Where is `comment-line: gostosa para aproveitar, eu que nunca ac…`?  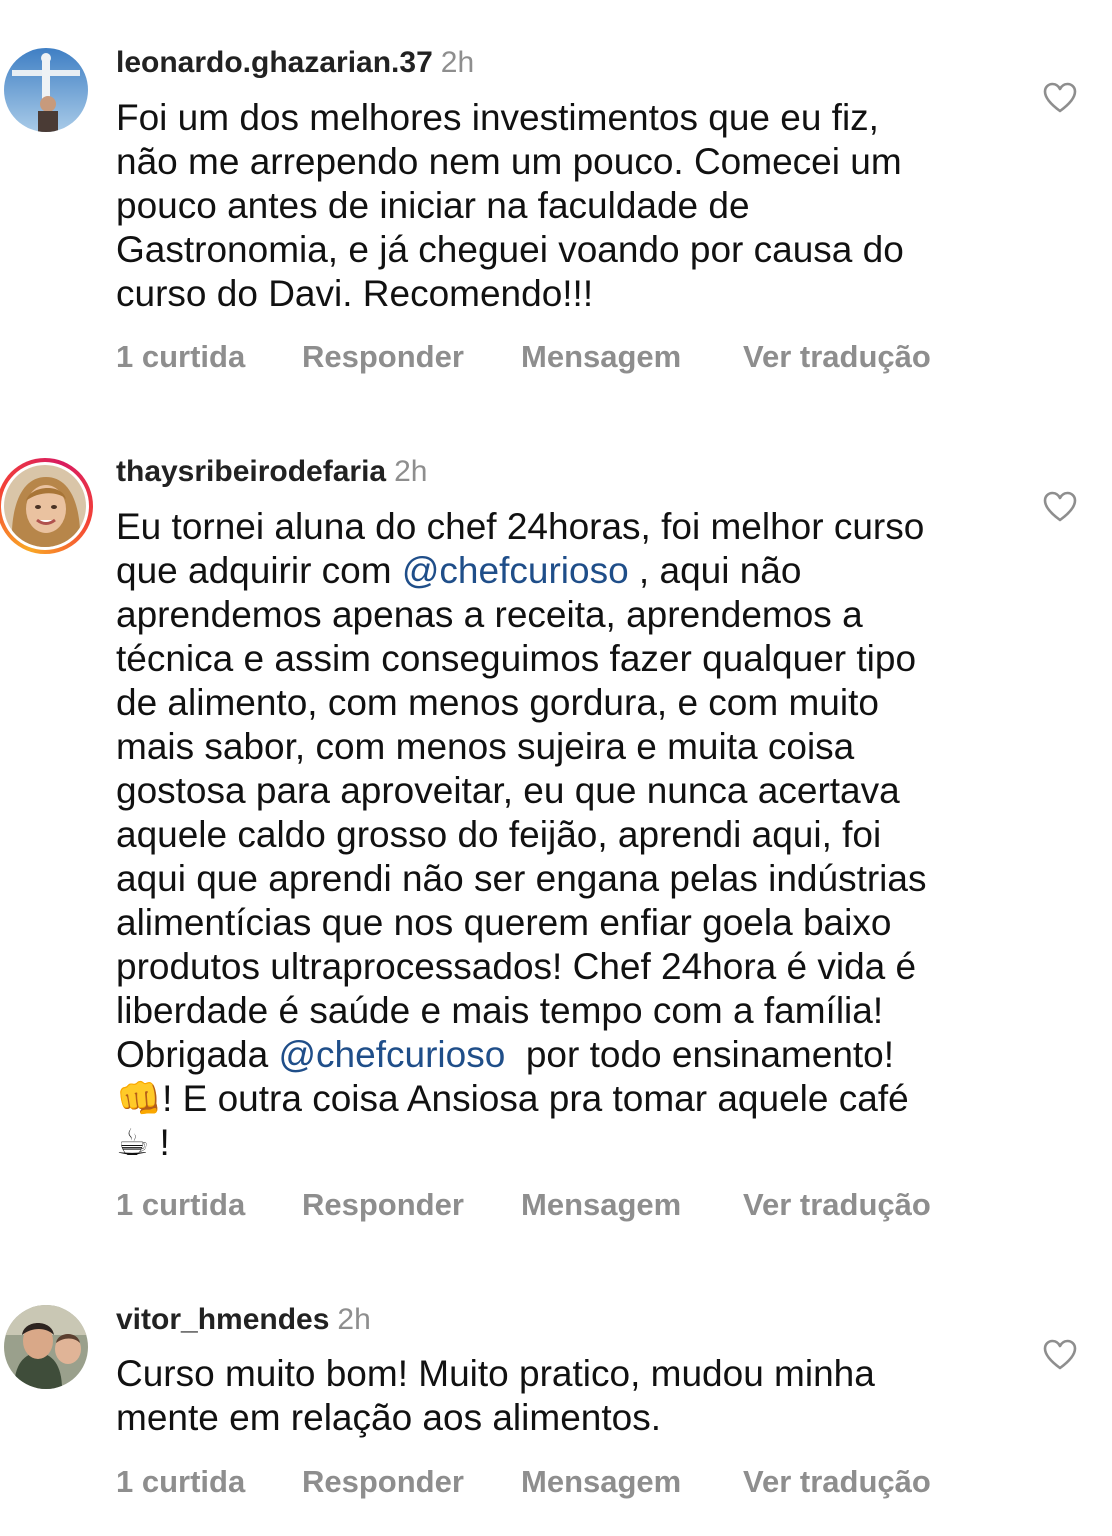
comment-line: gostosa para aproveitar, eu que nunca ac… is located at coordinates (508, 790).